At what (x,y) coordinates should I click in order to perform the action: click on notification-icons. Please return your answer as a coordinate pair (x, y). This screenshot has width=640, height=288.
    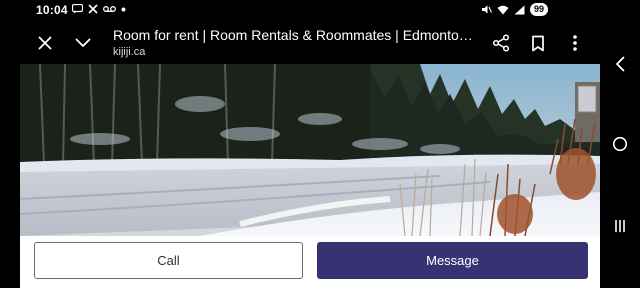
    Looking at the image, I should click on (99, 9).